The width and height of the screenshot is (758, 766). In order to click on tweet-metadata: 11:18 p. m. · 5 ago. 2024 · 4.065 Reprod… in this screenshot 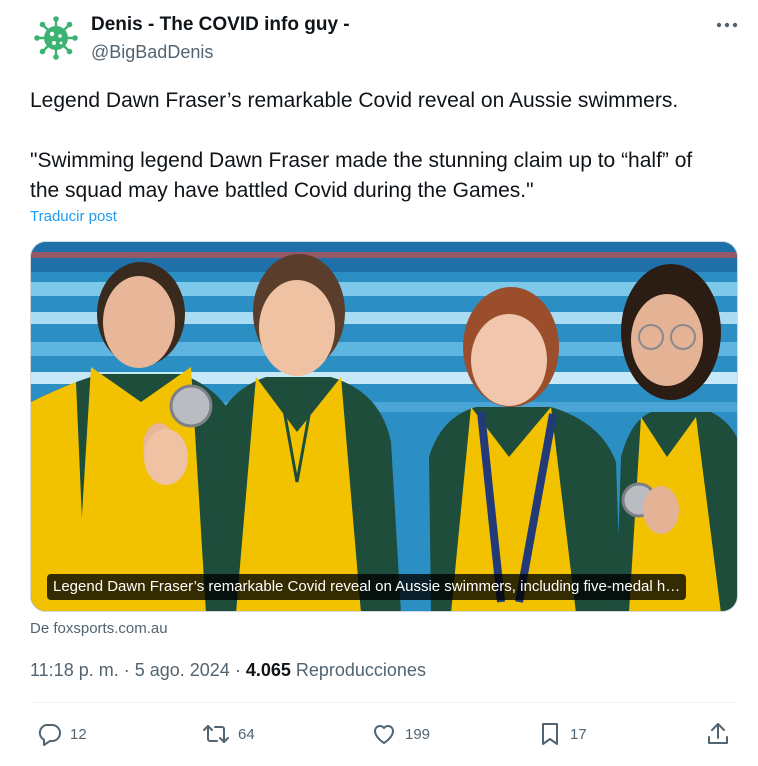, I will do `click(228, 670)`.